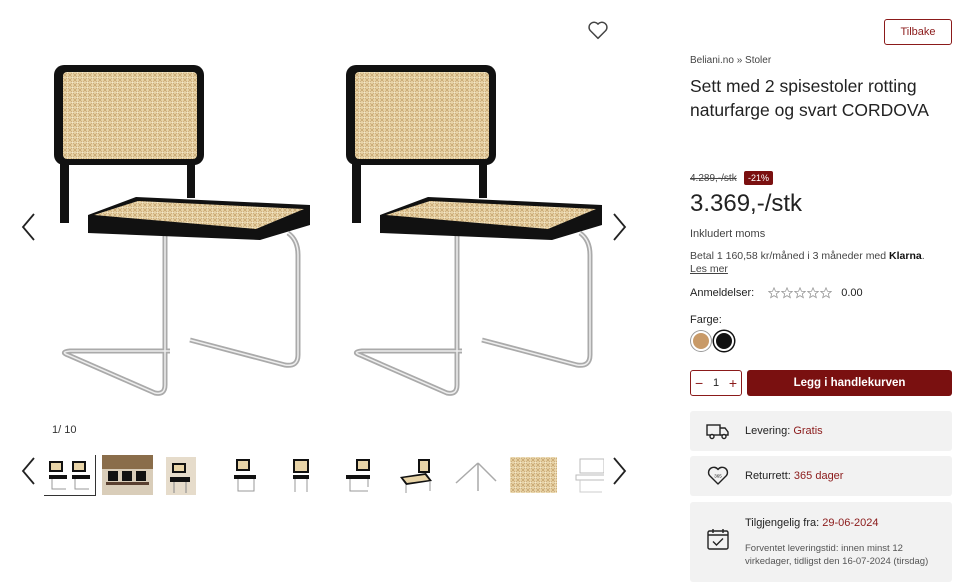  Describe the element at coordinates (709, 269) in the screenshot. I see `klarna-read-more-link: Les mer` at that location.